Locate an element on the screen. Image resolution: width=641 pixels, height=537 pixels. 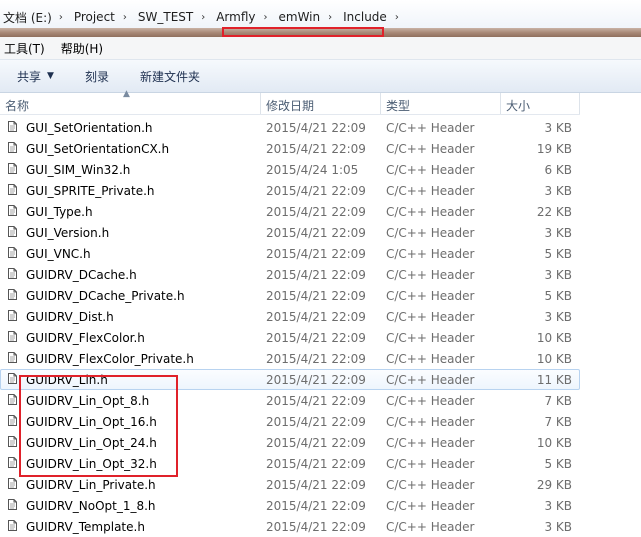
breadcrumb-item: Project is located at coordinates (93, 17).